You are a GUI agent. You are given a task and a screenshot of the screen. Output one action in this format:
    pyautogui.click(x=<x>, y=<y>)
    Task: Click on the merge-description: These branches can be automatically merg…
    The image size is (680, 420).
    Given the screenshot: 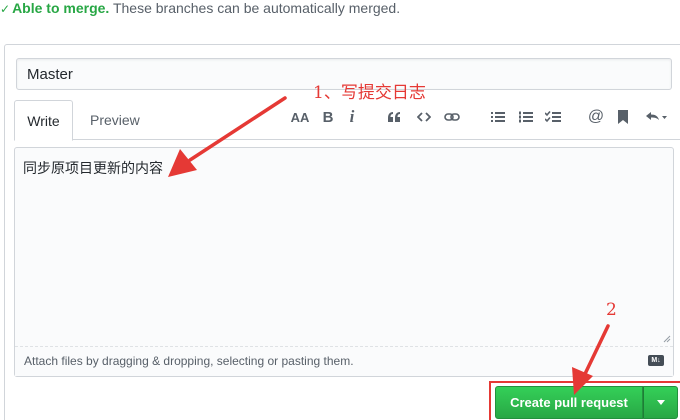 What is the action you would take?
    pyautogui.click(x=256, y=8)
    